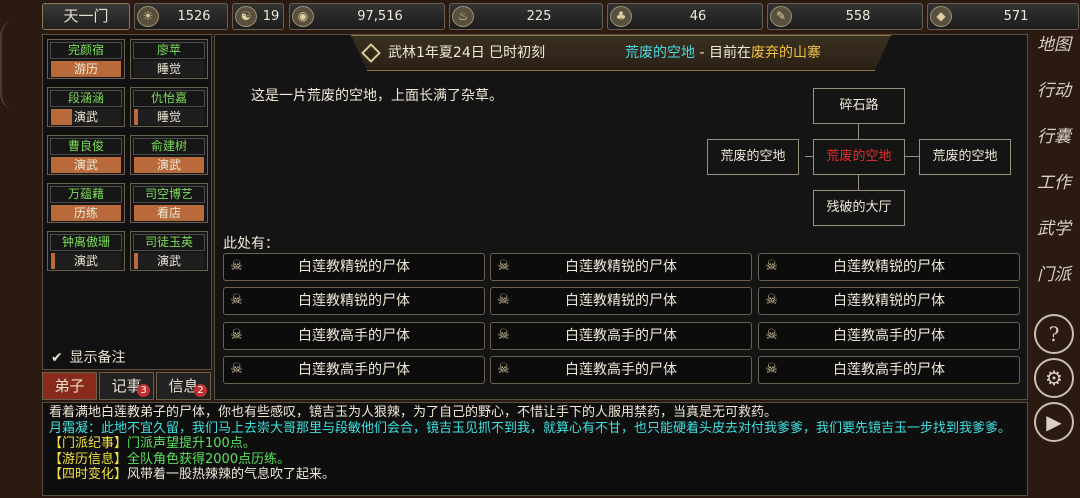 This screenshot has width=1080, height=498. I want to click on disciple-card: 曹良俊 演武, so click(86, 155).